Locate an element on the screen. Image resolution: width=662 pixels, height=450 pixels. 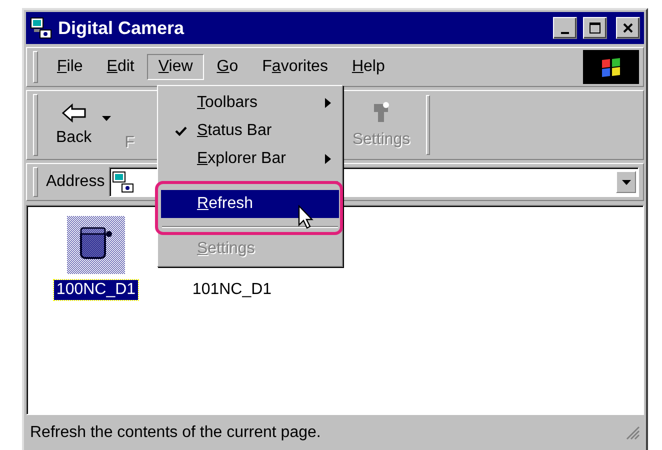
menu-option: Toolbars is located at coordinates (250, 103).